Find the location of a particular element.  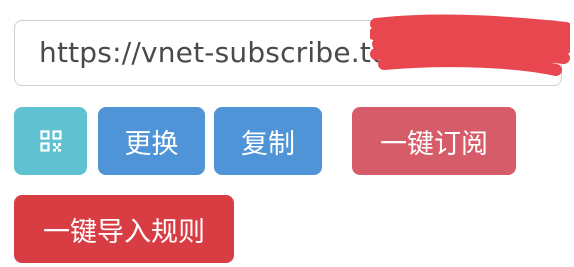

subscription-url-text: https://vnet-subscribe.top/ is located at coordinates (227, 52).